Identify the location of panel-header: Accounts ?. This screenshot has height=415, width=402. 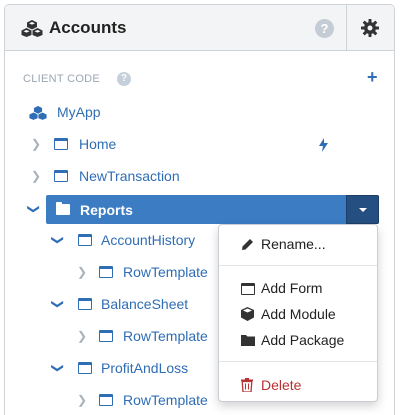
(199, 28).